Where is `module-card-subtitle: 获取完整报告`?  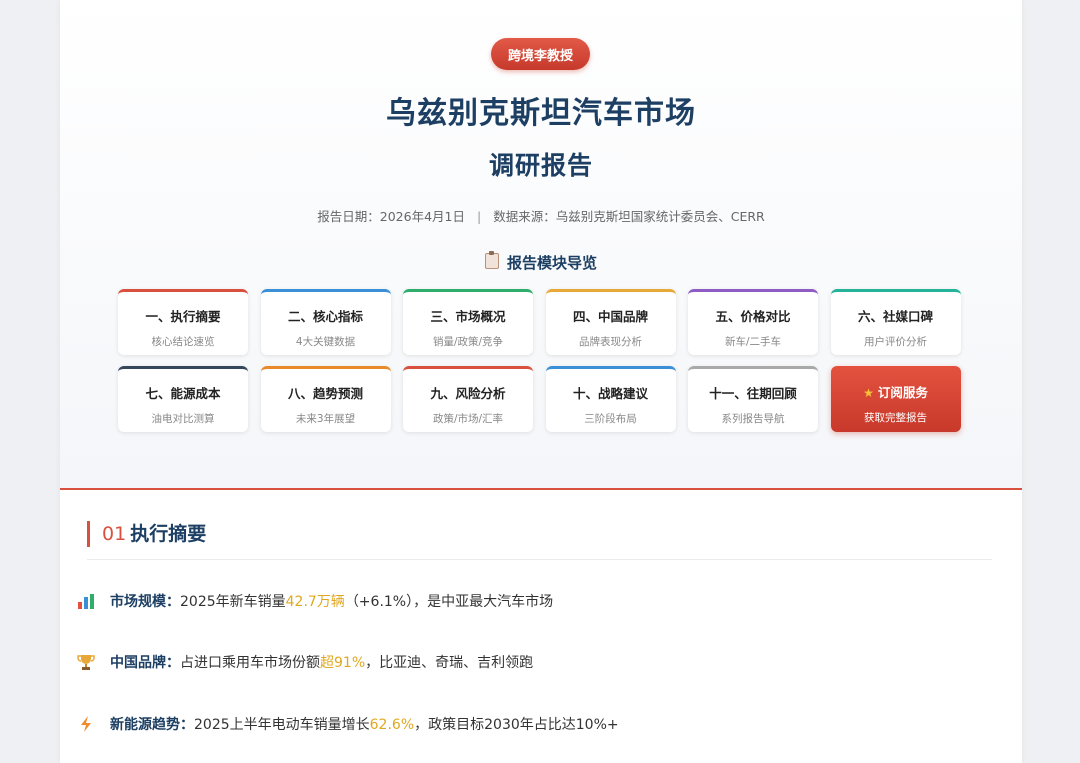
module-card-subtitle: 获取完整报告 is located at coordinates (895, 418).